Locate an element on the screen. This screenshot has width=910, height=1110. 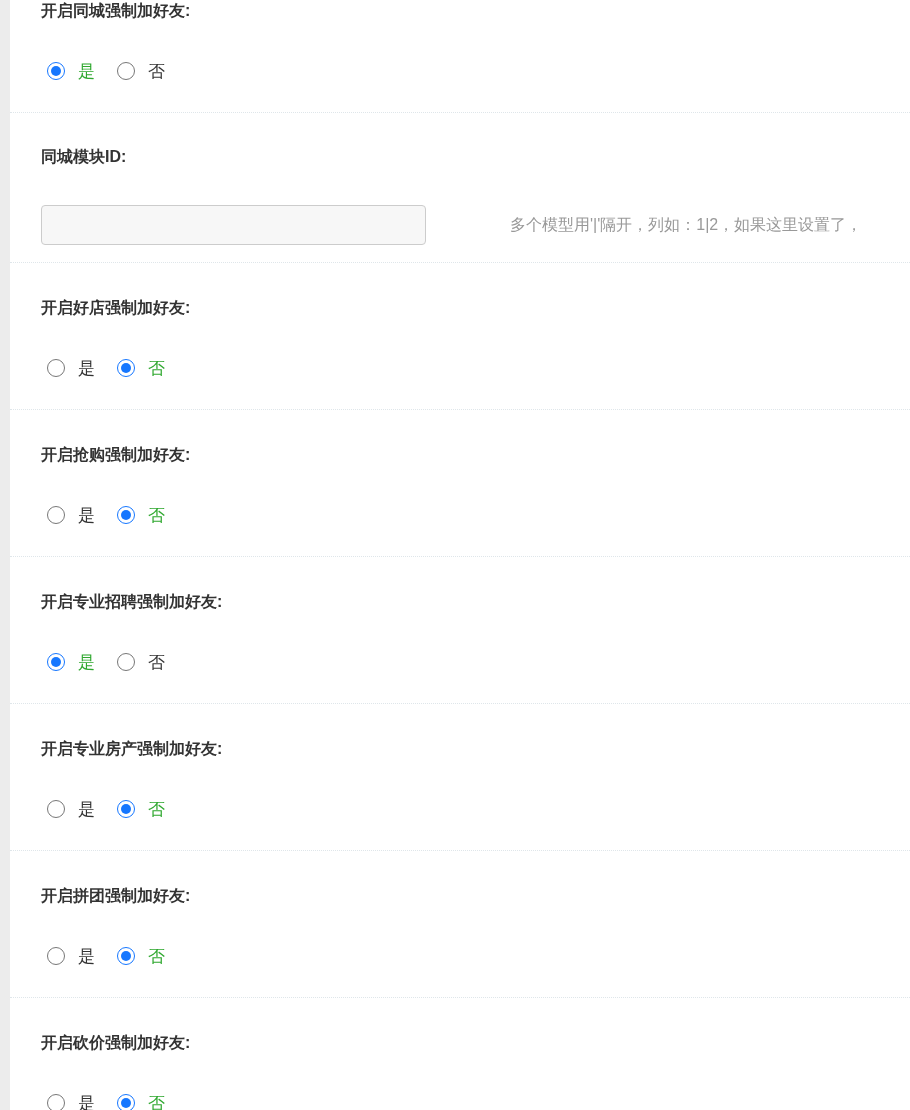
setting-label: 同城模块ID: is located at coordinates (84, 157).